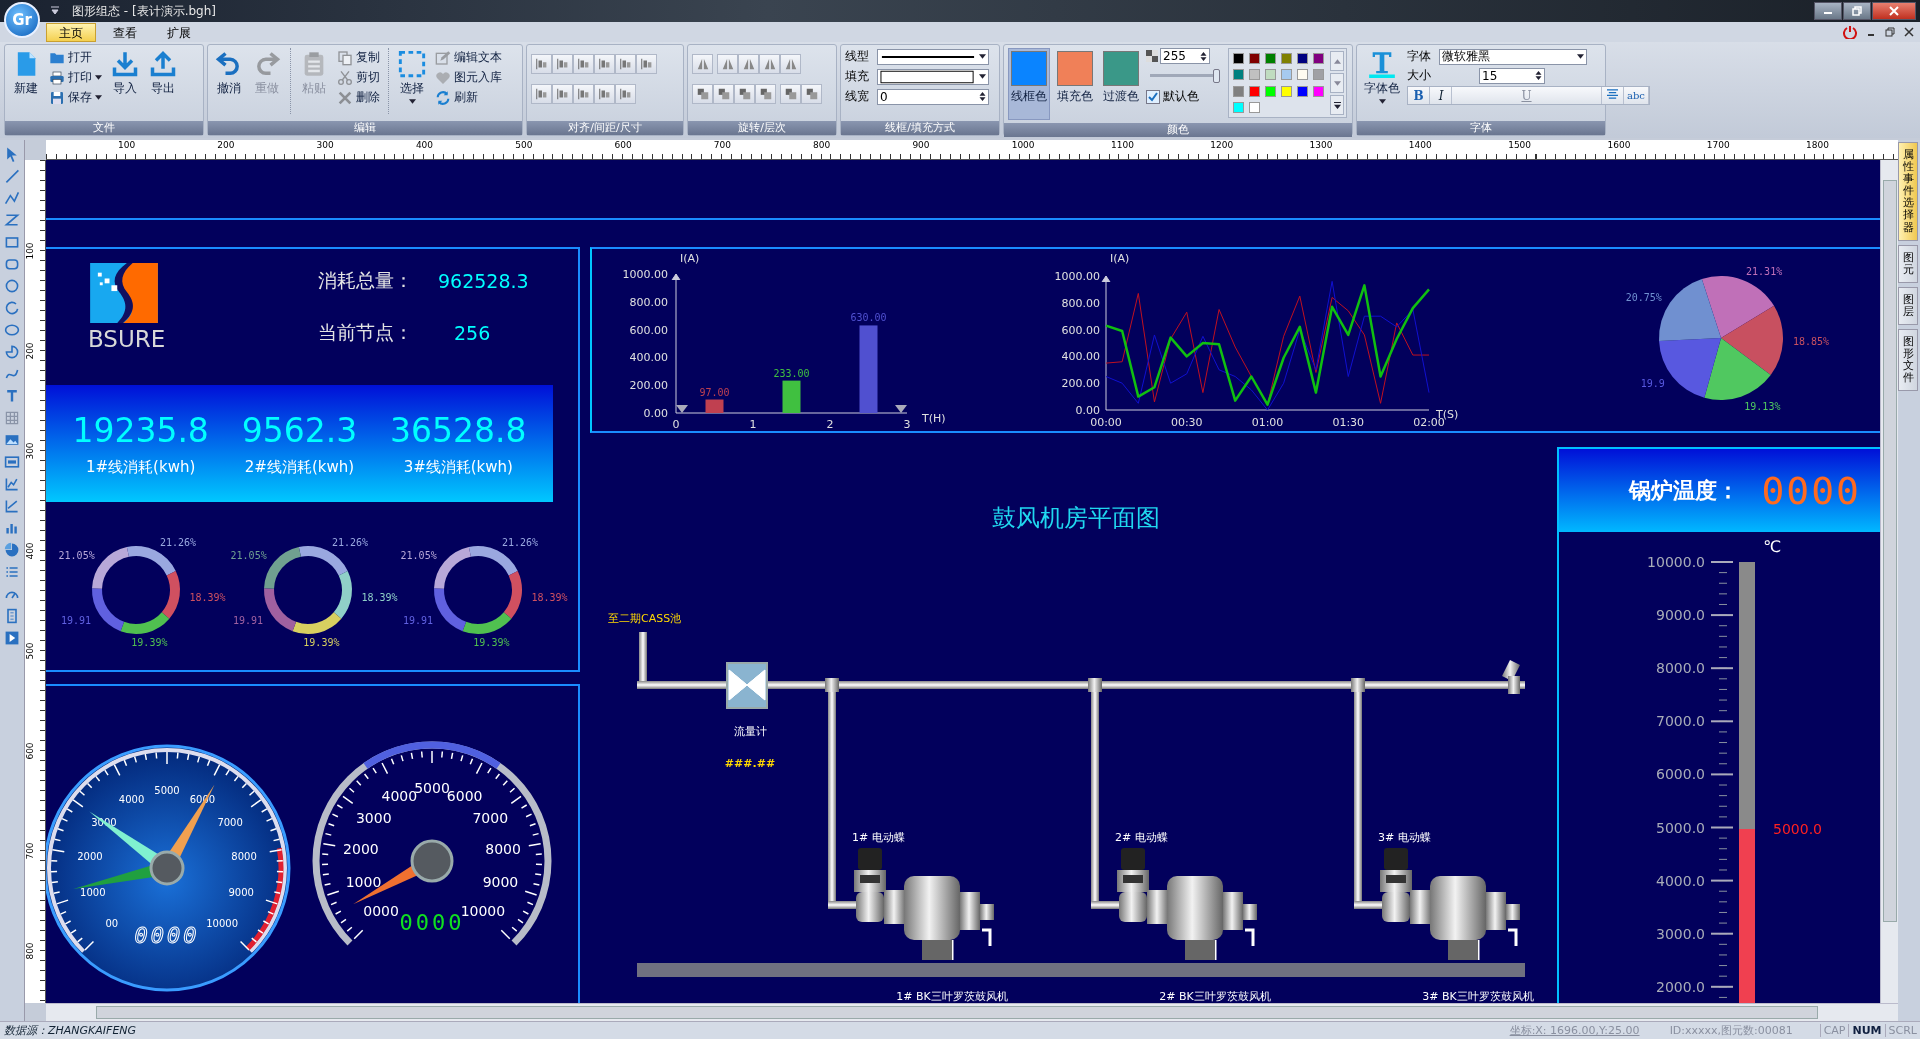 This screenshot has height=1039, width=1920. What do you see at coordinates (412, 77) in the screenshot?
I see `toolbar-button: 选择` at bounding box center [412, 77].